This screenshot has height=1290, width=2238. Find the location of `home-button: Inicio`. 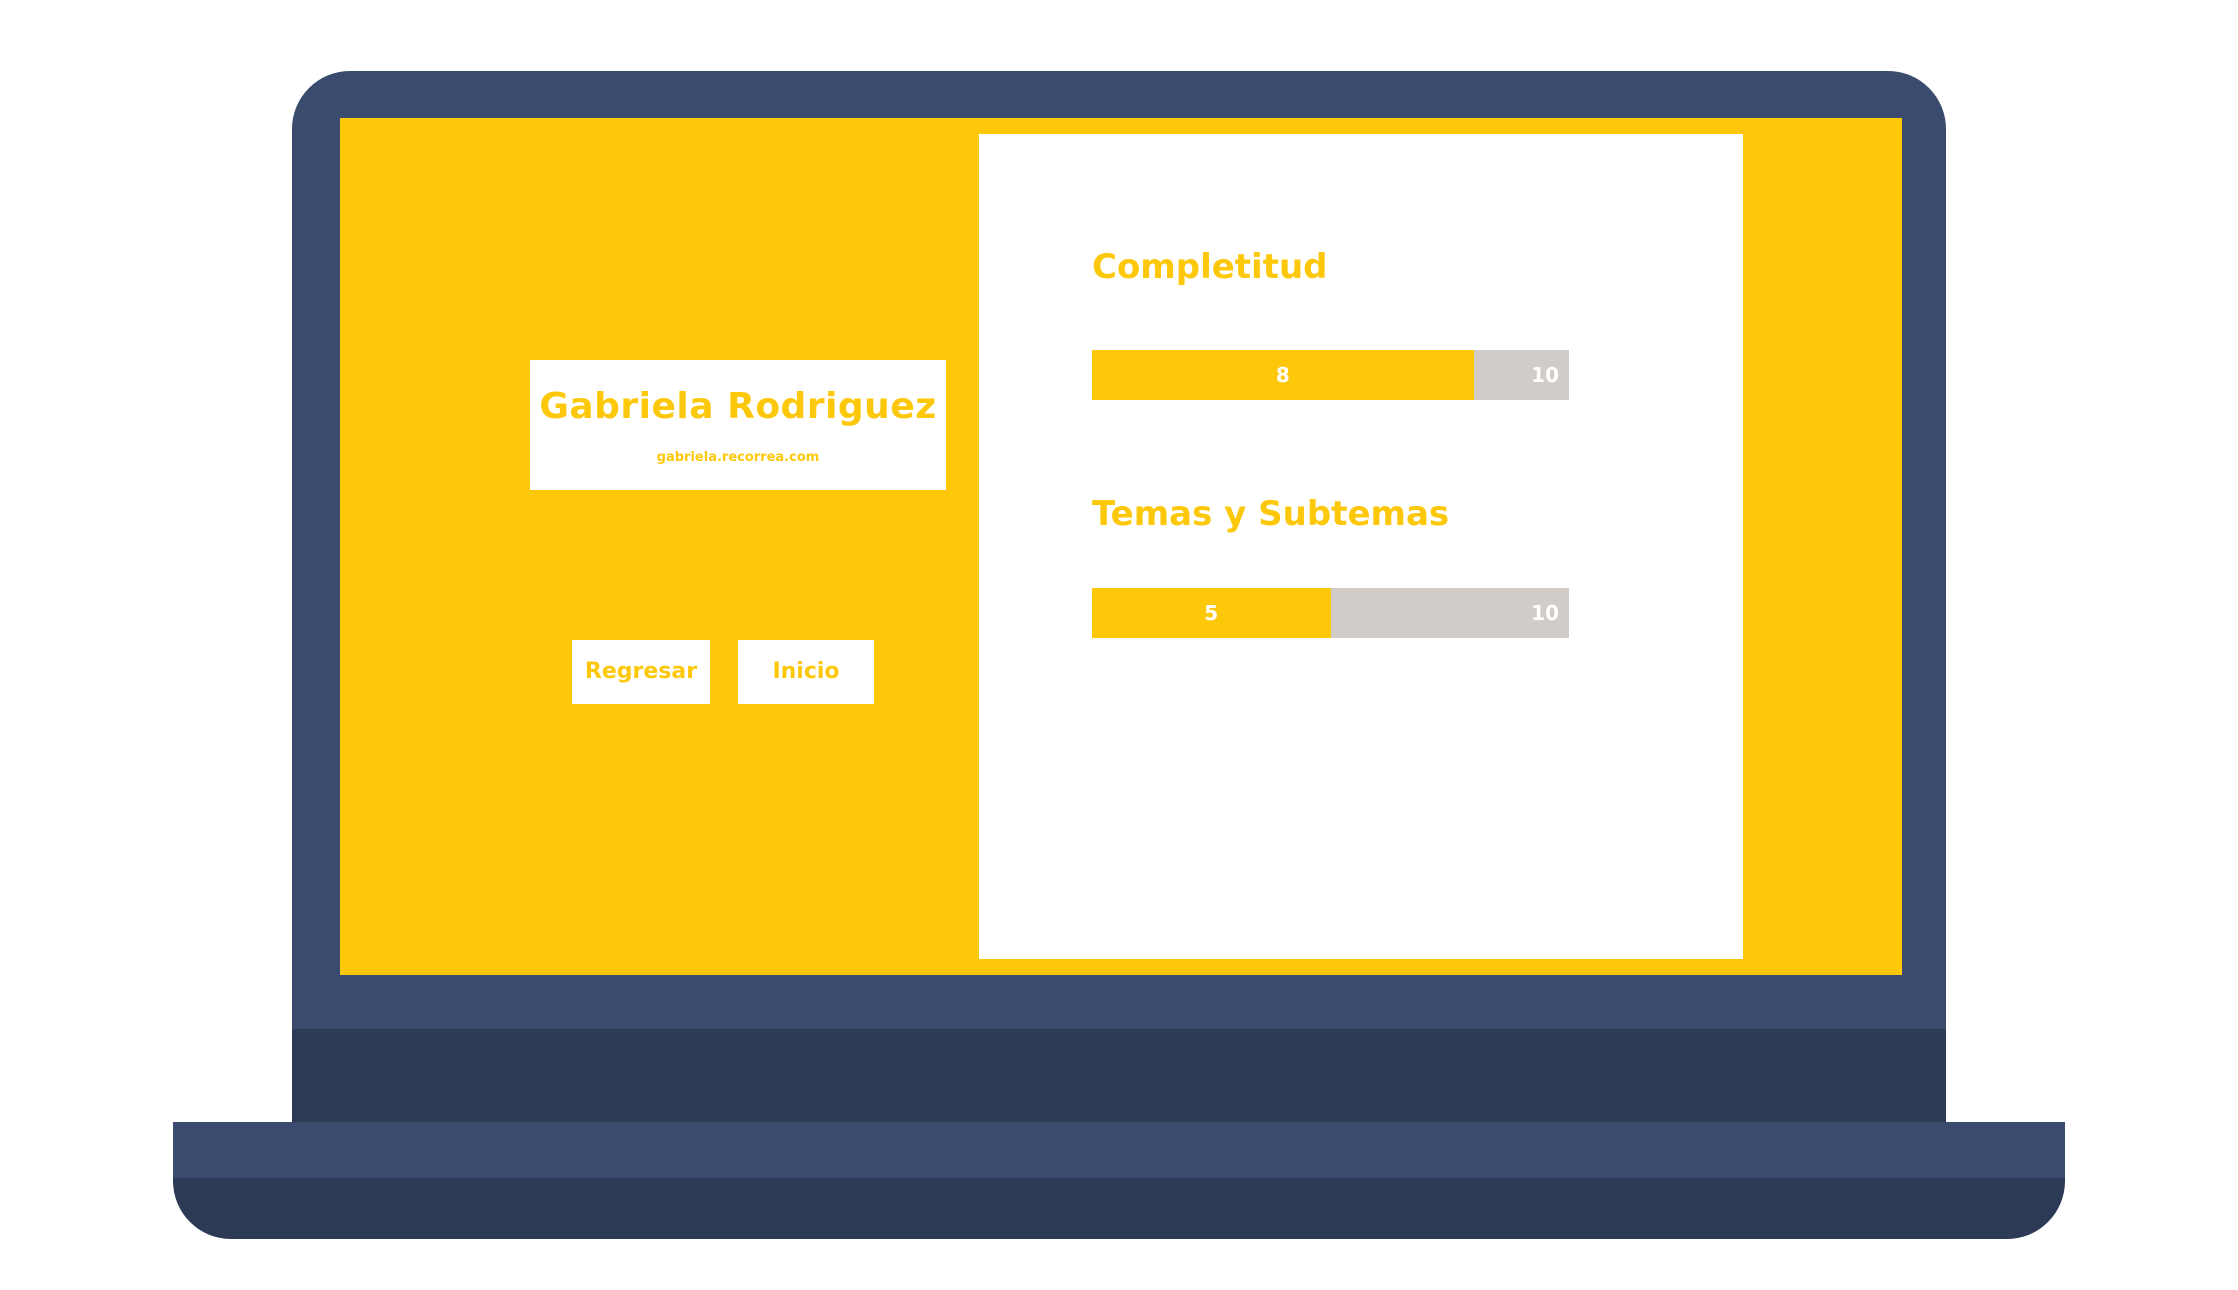

home-button: Inicio is located at coordinates (806, 672).